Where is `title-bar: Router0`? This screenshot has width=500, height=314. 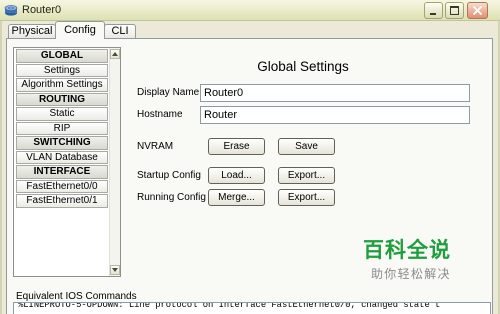 title-bar: Router0 is located at coordinates (250, 10).